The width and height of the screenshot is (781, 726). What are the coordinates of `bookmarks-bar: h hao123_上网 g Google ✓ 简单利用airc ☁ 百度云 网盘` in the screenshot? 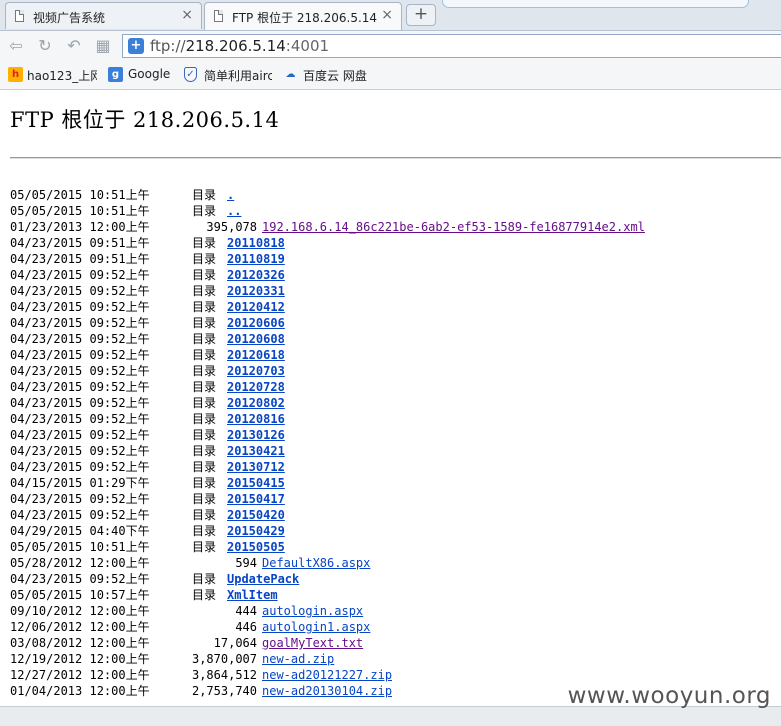 It's located at (390, 75).